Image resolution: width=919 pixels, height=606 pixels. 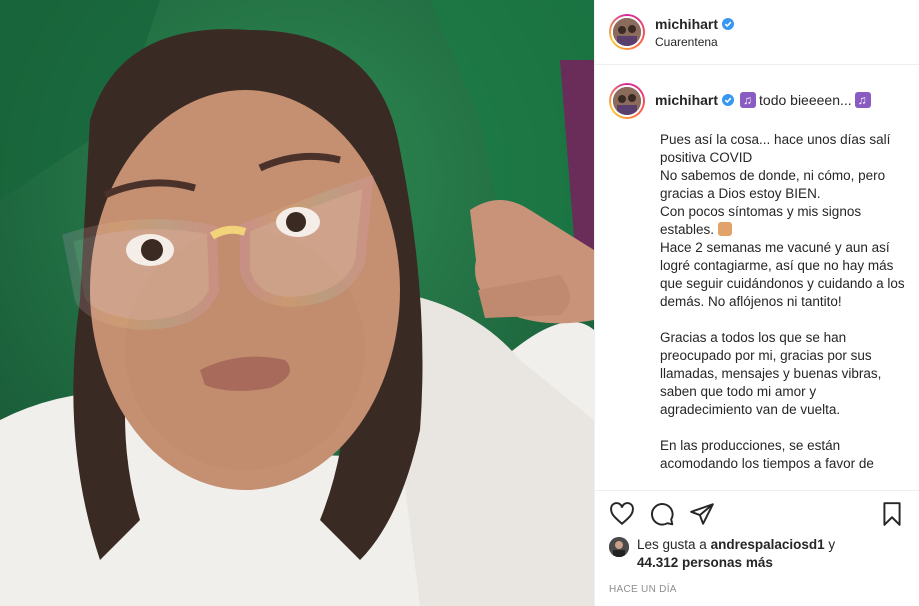 I want to click on praying-hands-emoji-icon, so click(x=724, y=229).